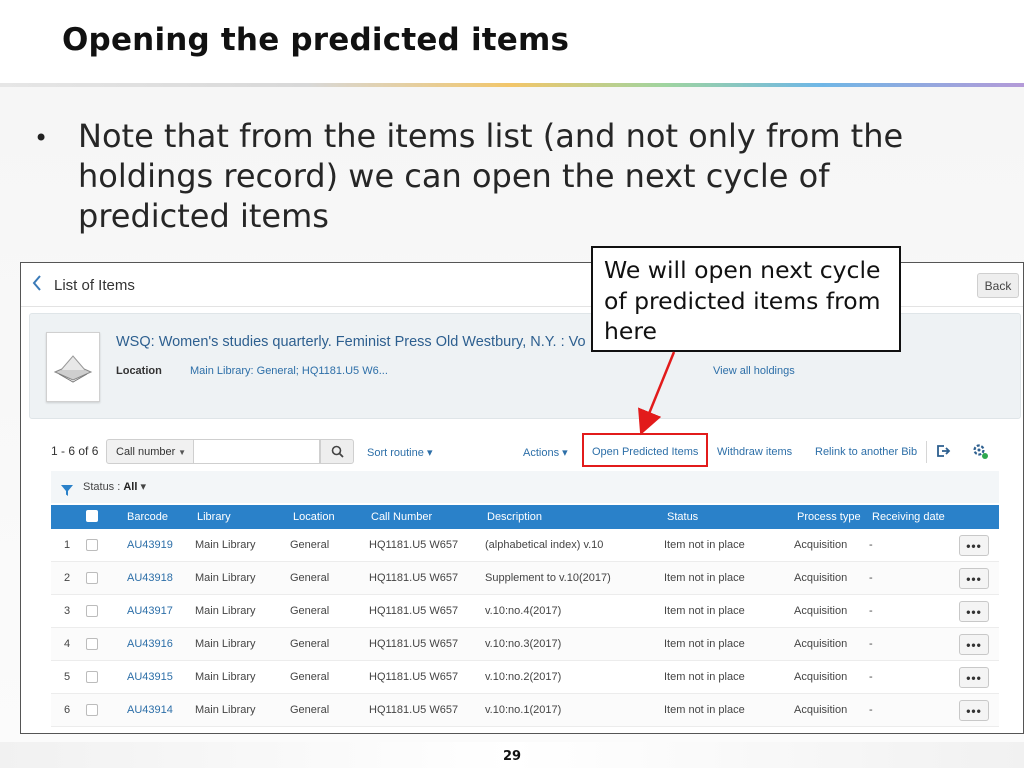 This screenshot has width=1024, height=768. I want to click on barcode-link: AU43917, so click(150, 611).